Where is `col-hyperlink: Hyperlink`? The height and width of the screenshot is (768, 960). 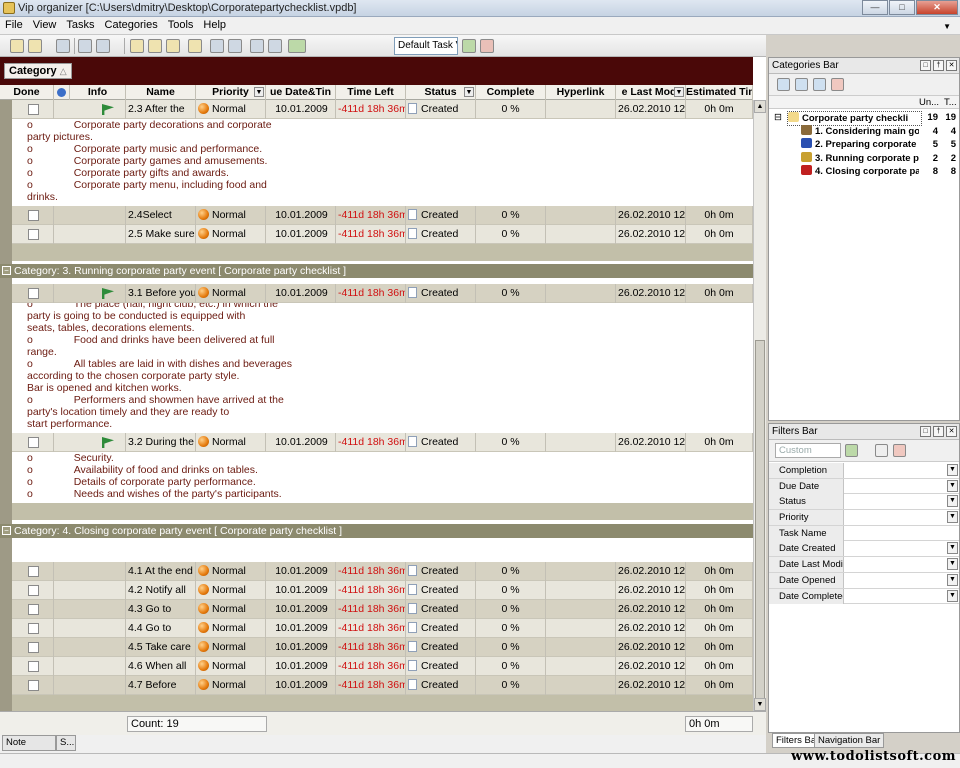 col-hyperlink: Hyperlink is located at coordinates (581, 92).